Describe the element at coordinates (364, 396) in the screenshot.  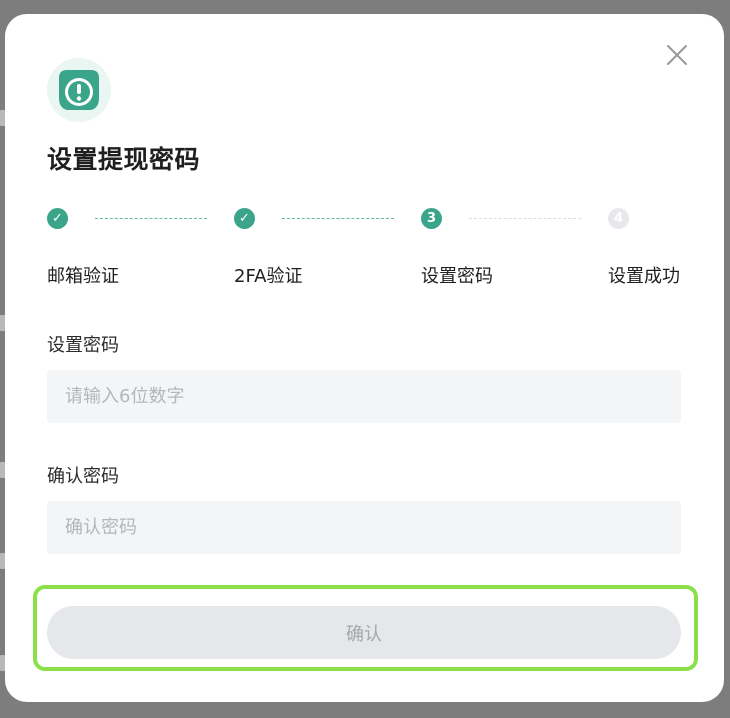
I see `password-input` at that location.